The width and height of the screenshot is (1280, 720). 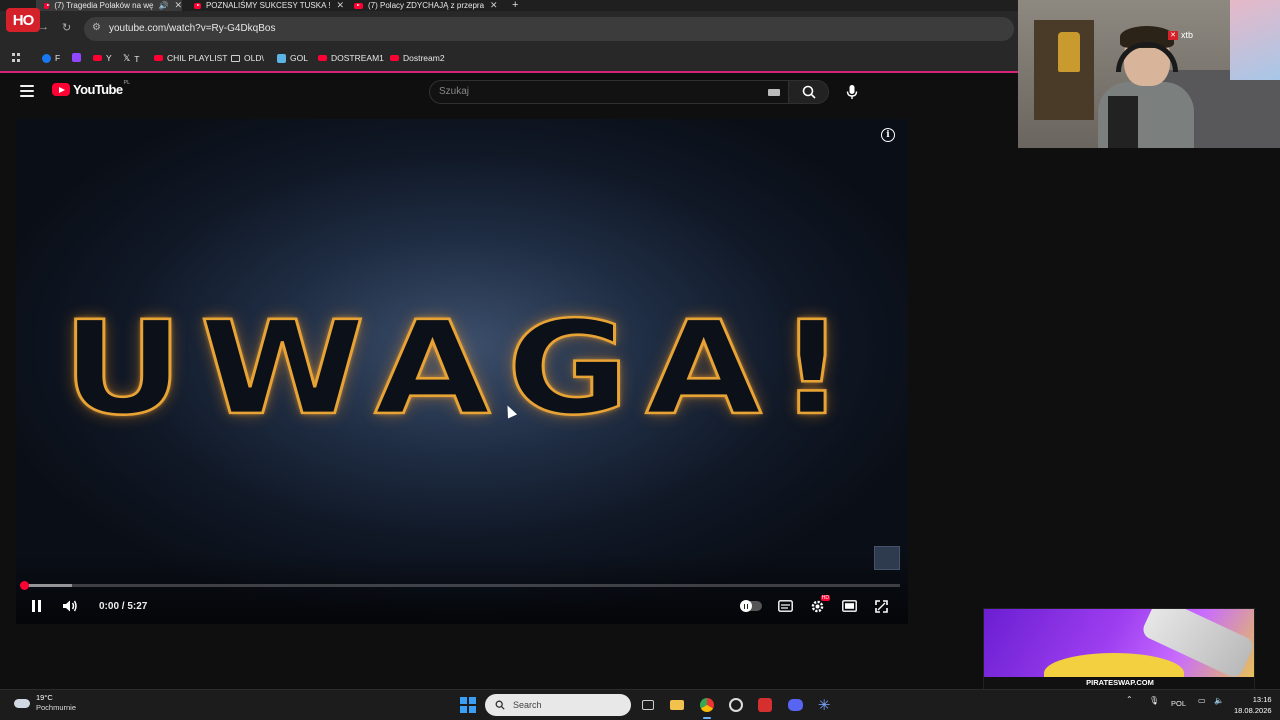 What do you see at coordinates (91, 88) in the screenshot?
I see `youtube-logo: YouTube PL` at bounding box center [91, 88].